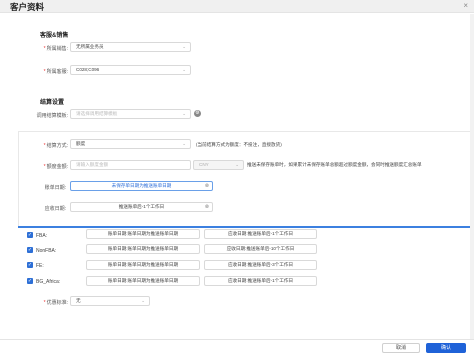 The height and width of the screenshot is (355, 474). I want to click on checkbox-fba: ✓, so click(30, 235).